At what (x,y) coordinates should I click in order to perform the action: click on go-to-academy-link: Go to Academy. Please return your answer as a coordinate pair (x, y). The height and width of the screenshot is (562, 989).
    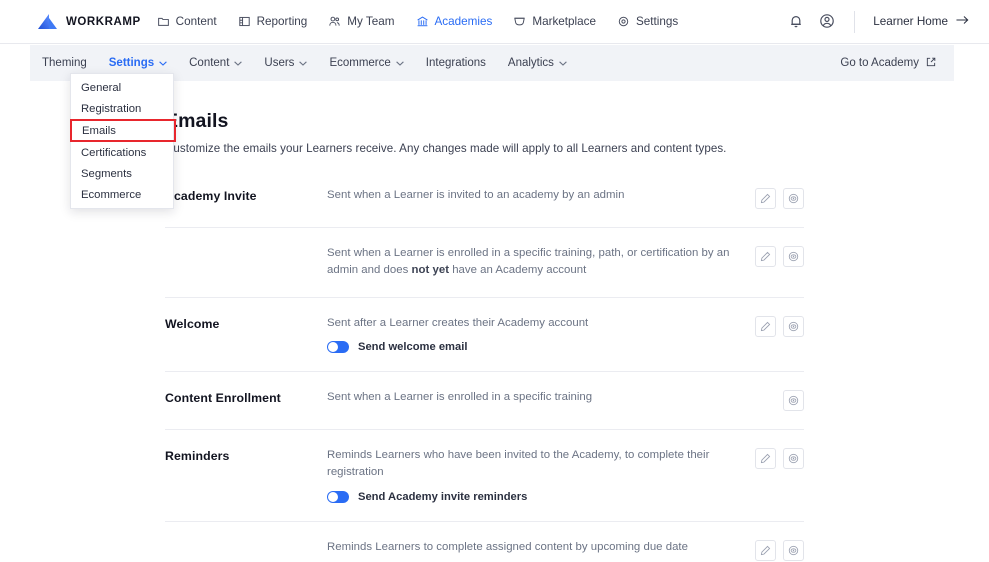
    Looking at the image, I should click on (888, 63).